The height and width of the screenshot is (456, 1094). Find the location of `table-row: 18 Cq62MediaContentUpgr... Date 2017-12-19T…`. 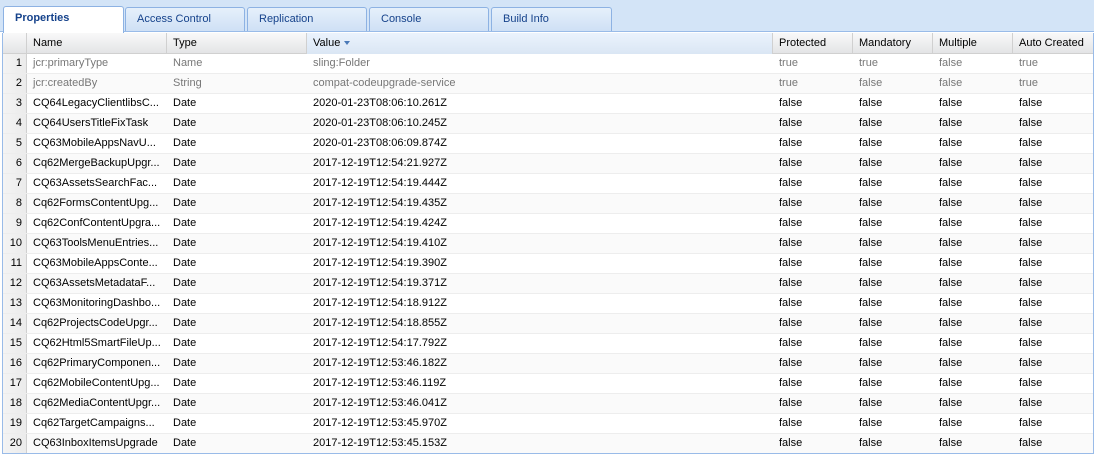

table-row: 18 Cq62MediaContentUpgr... Date 2017-12-19T… is located at coordinates (548, 404).